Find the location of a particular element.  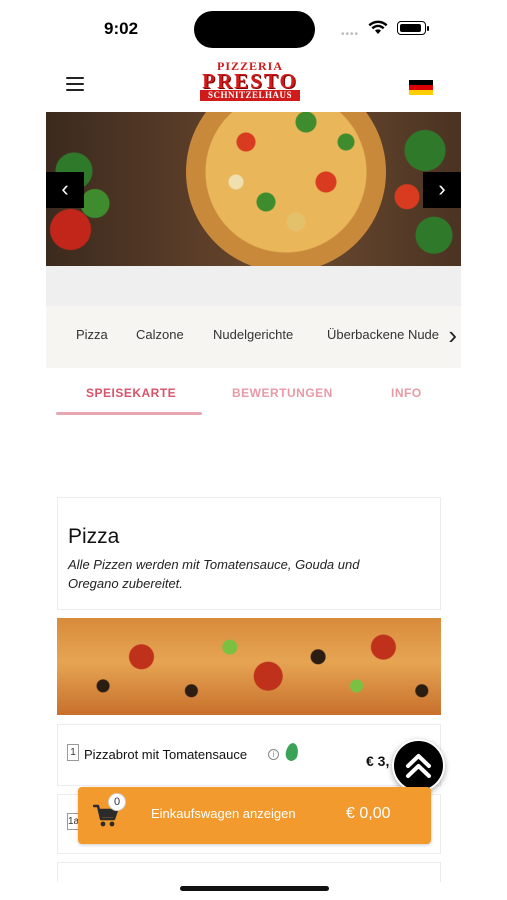

german-flag-icon is located at coordinates (421, 87).